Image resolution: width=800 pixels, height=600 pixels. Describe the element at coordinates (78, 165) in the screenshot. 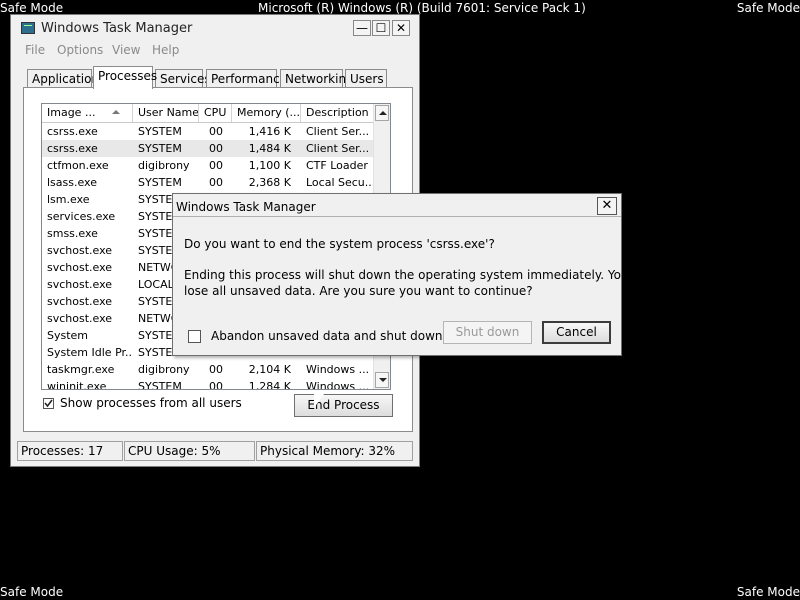

I see `cell-image-name: ctfmon.exe` at that location.